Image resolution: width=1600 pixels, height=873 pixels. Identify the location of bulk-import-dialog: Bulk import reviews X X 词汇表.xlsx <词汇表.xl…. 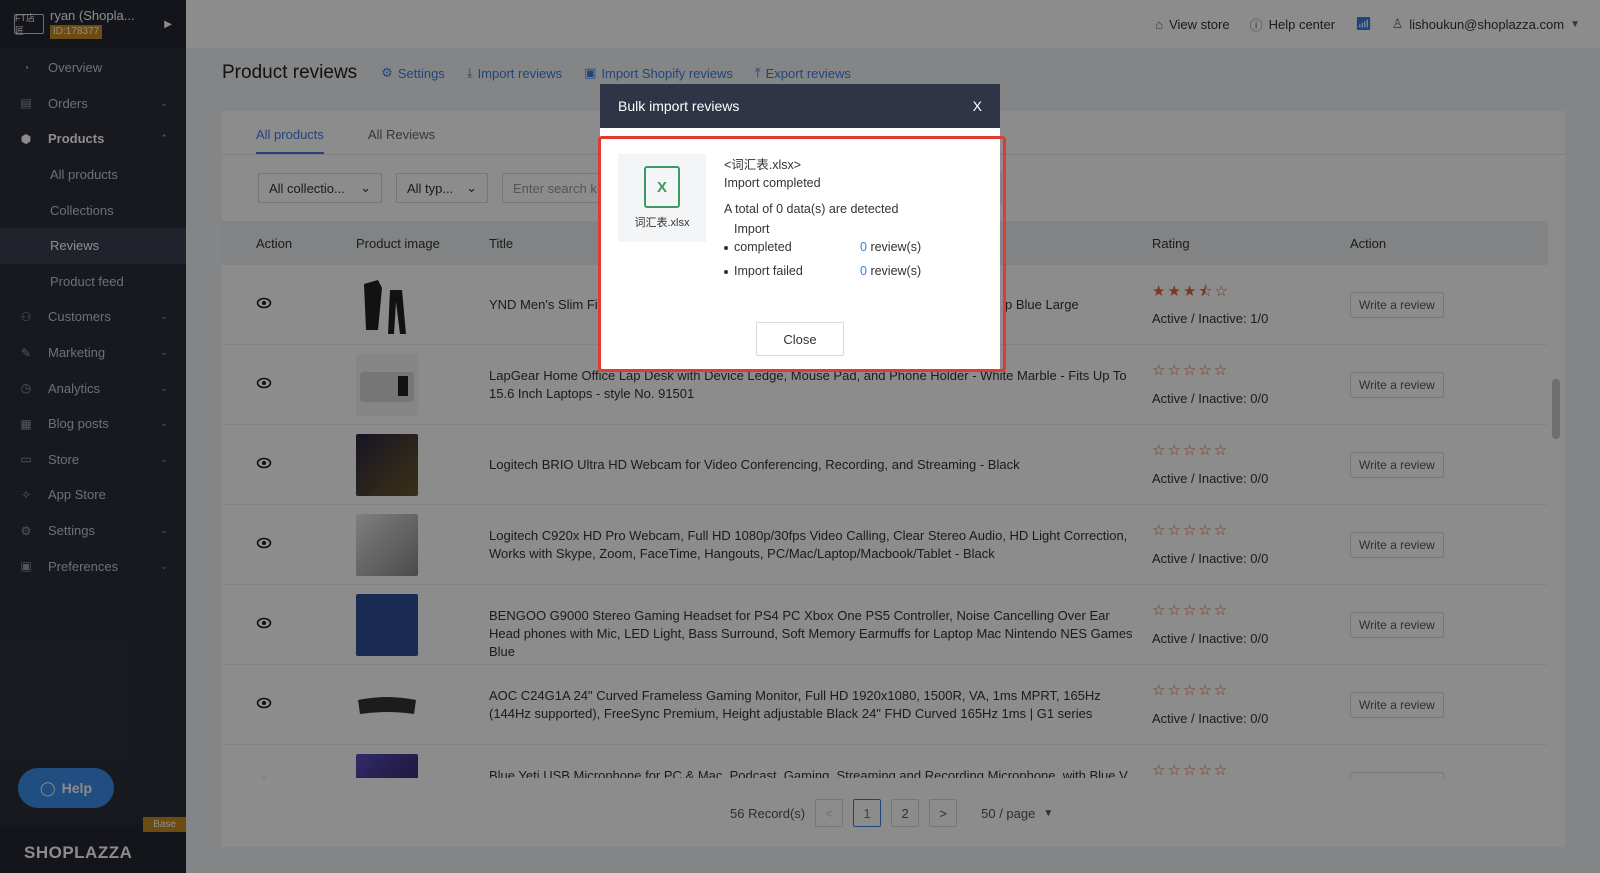
(802, 228).